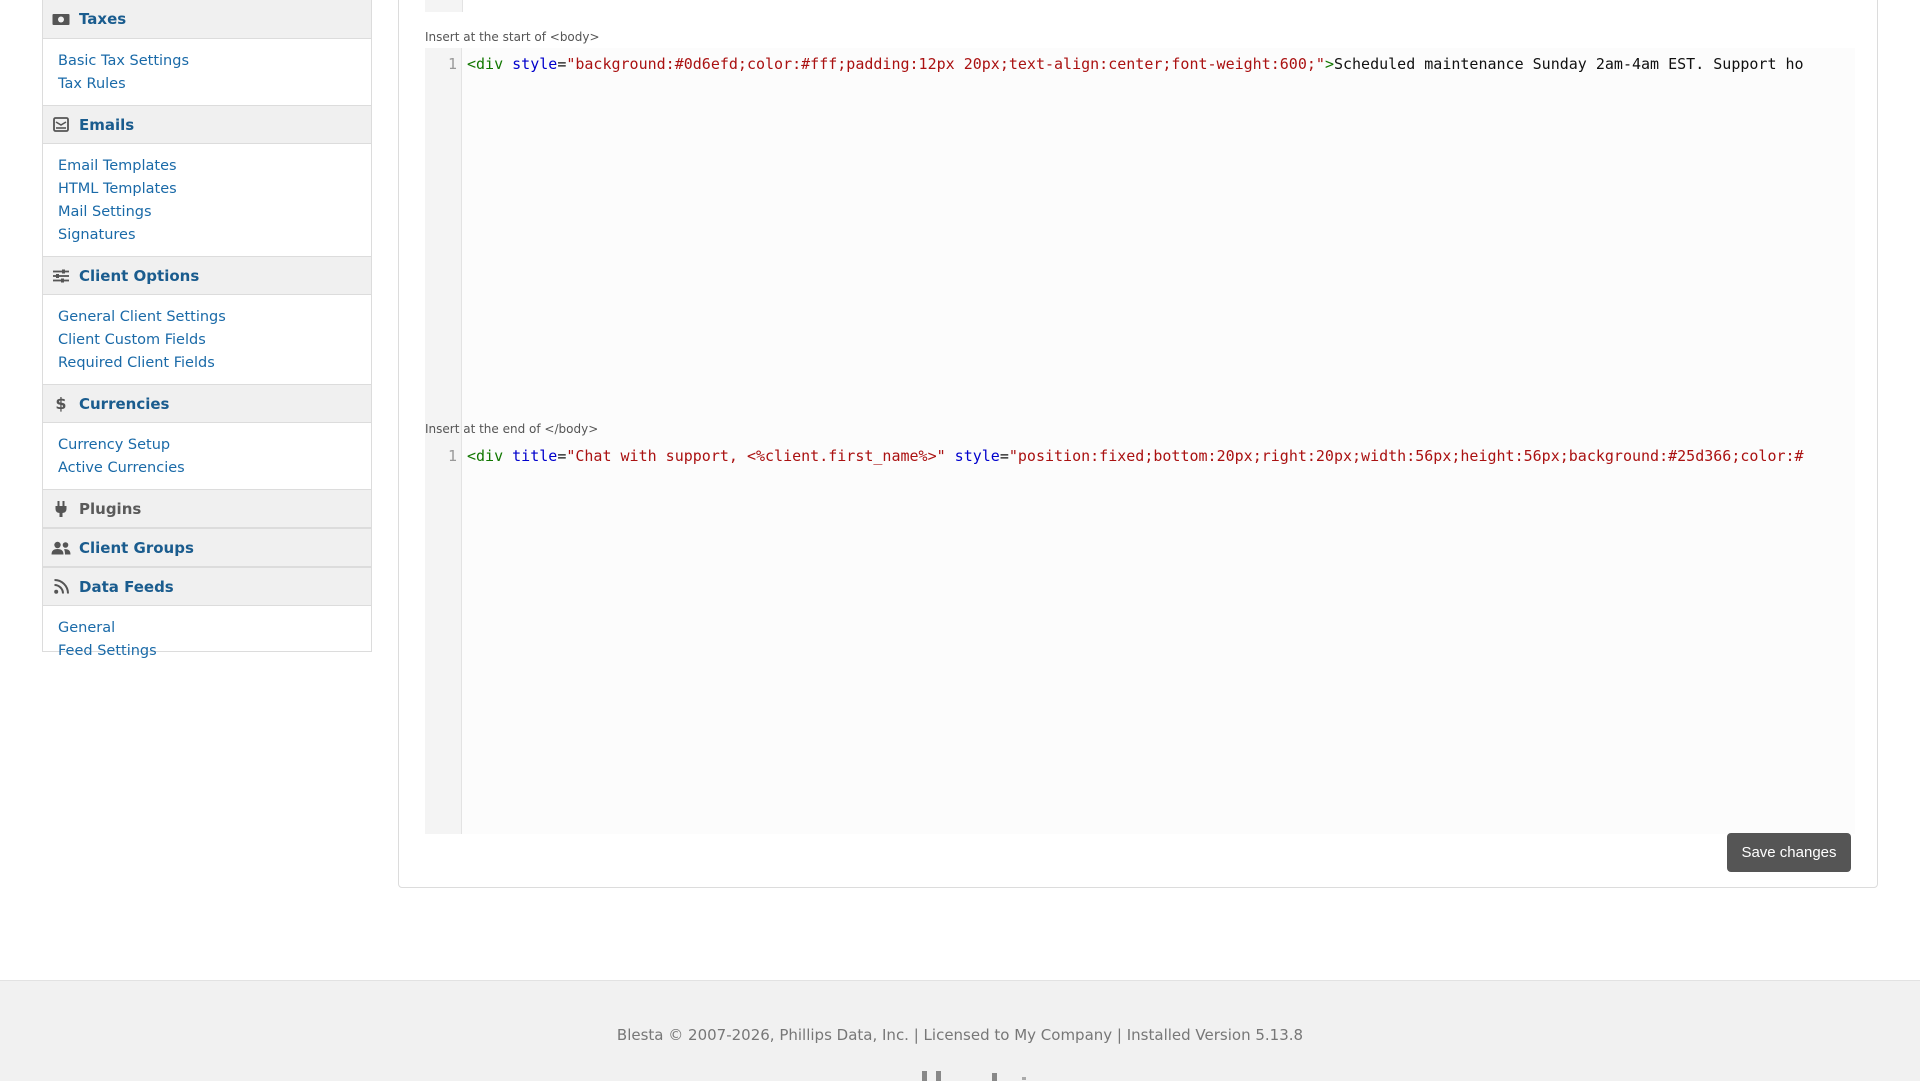  I want to click on sidebar-section-taxes: Taxes, so click(207, 19).